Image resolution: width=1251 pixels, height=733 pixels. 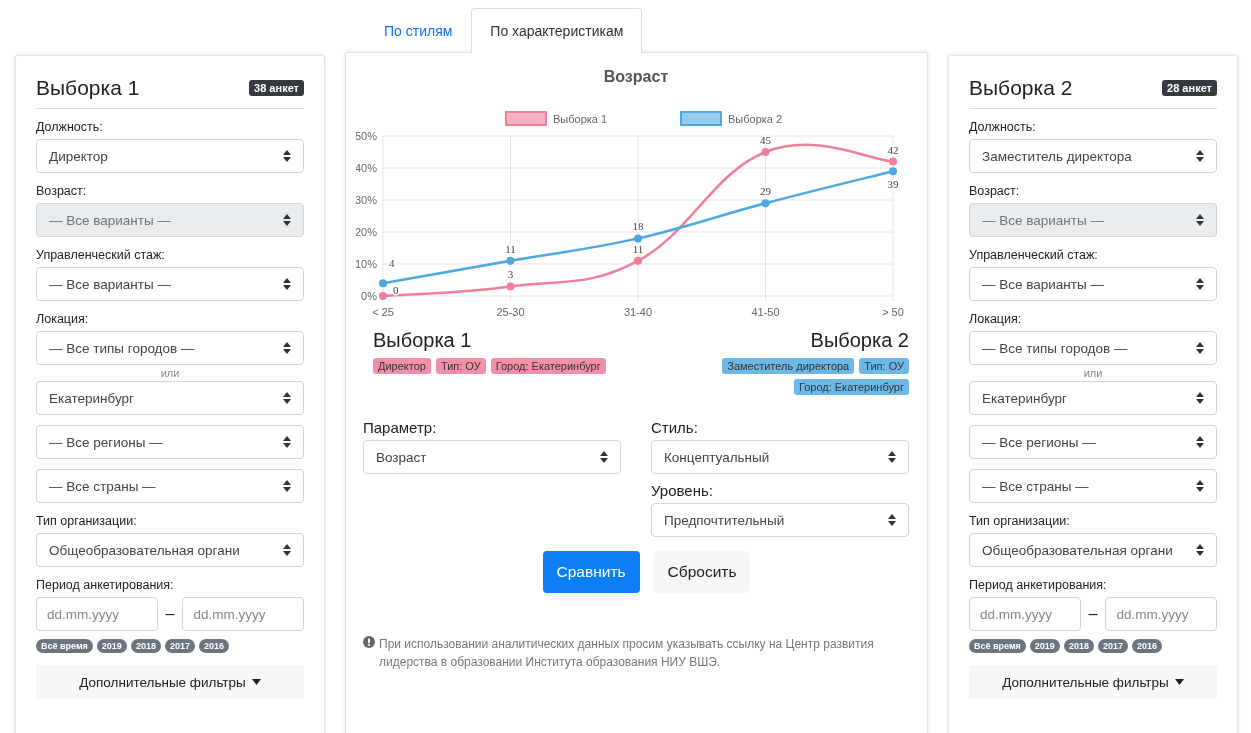 I want to click on legend-item: Выборка 1, so click(x=556, y=118).